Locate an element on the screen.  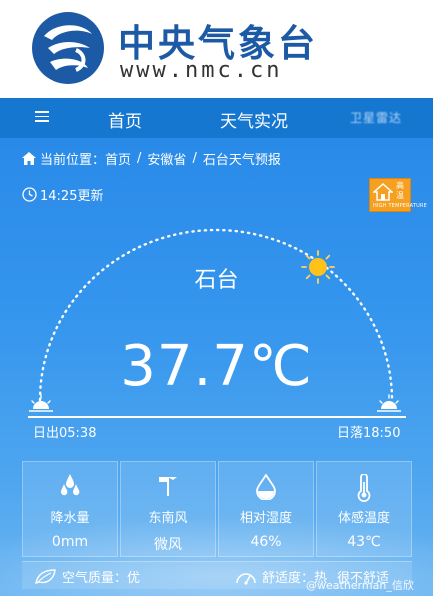
nav-item-home: 首页 is located at coordinates (125, 119).